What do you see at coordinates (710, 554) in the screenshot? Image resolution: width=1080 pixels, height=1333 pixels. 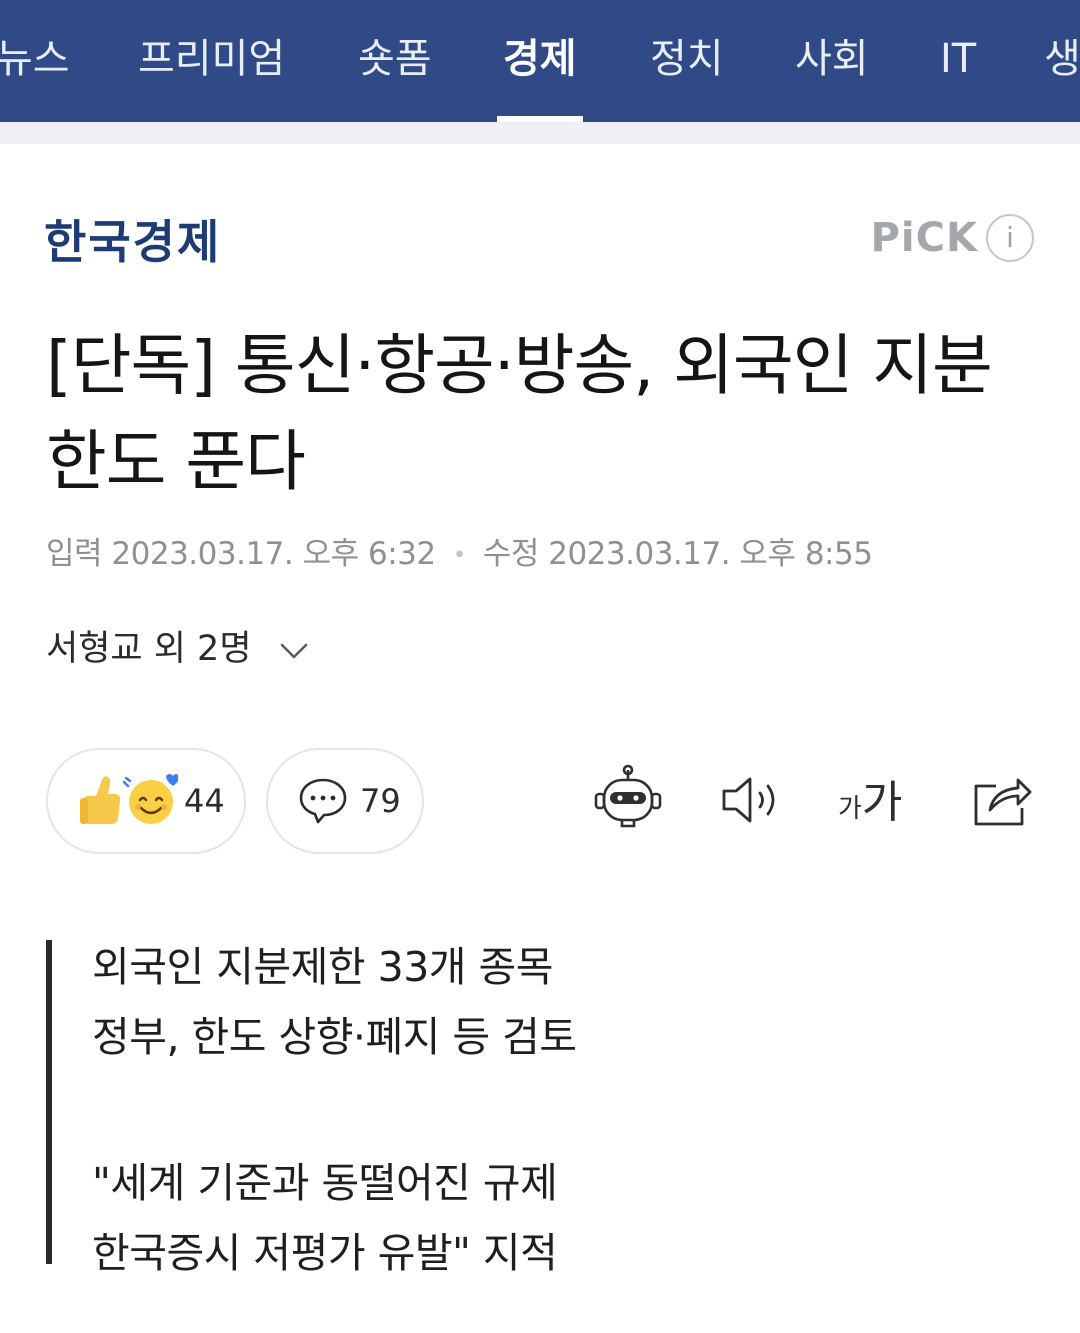 I see `edit-time: 2023.03.17. 오후 8:55` at bounding box center [710, 554].